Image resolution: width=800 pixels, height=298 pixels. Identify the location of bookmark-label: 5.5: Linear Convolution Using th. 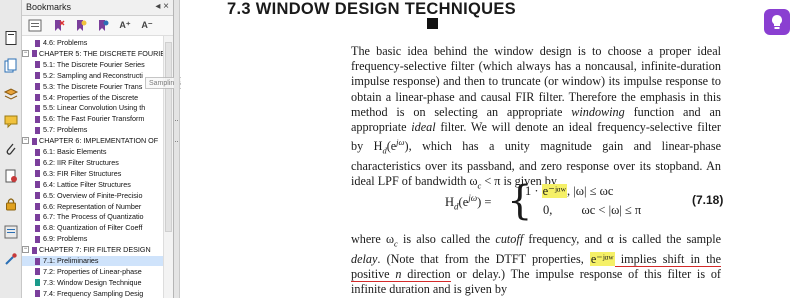
(94, 108).